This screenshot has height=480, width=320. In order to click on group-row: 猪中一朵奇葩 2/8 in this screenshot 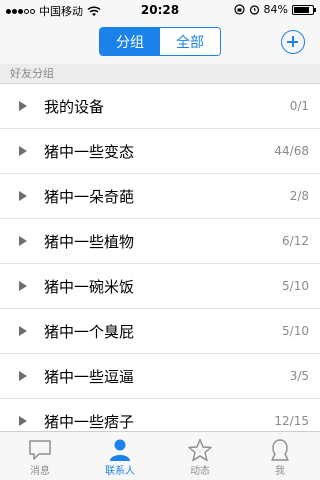, I will do `click(160, 196)`.